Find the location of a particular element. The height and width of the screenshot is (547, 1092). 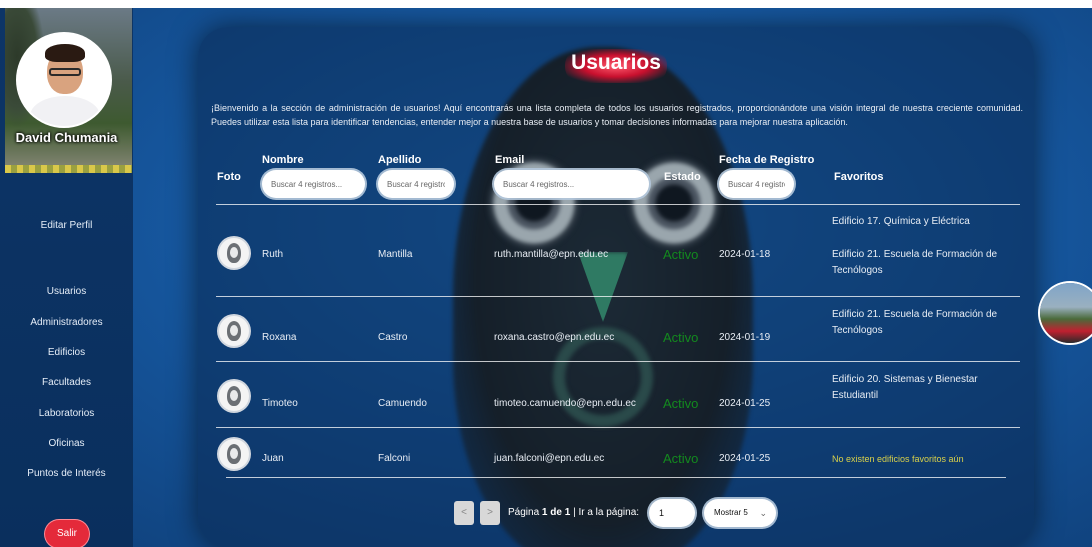

goto-page-input is located at coordinates (672, 513).